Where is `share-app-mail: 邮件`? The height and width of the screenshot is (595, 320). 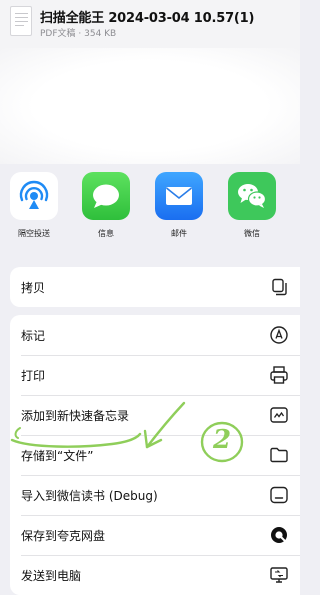 share-app-mail: 邮件 is located at coordinates (179, 205).